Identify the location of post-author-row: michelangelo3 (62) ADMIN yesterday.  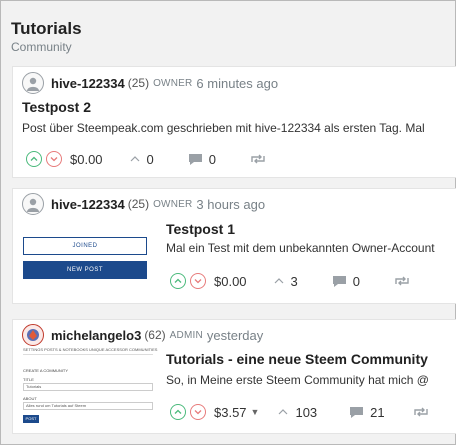
(142, 335).